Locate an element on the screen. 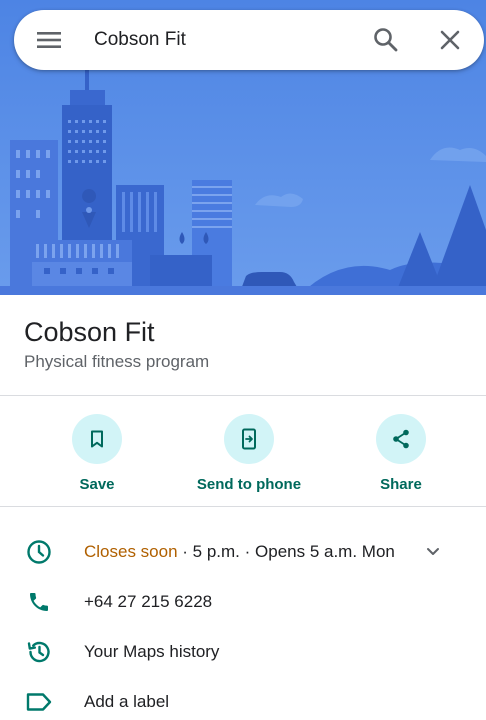  history-icon is located at coordinates (38, 652).